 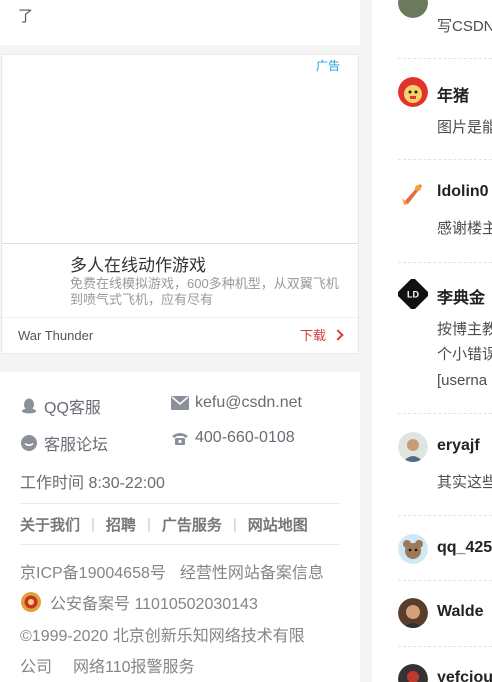 I want to click on service-forum-link: 客服论坛, so click(x=64, y=443).